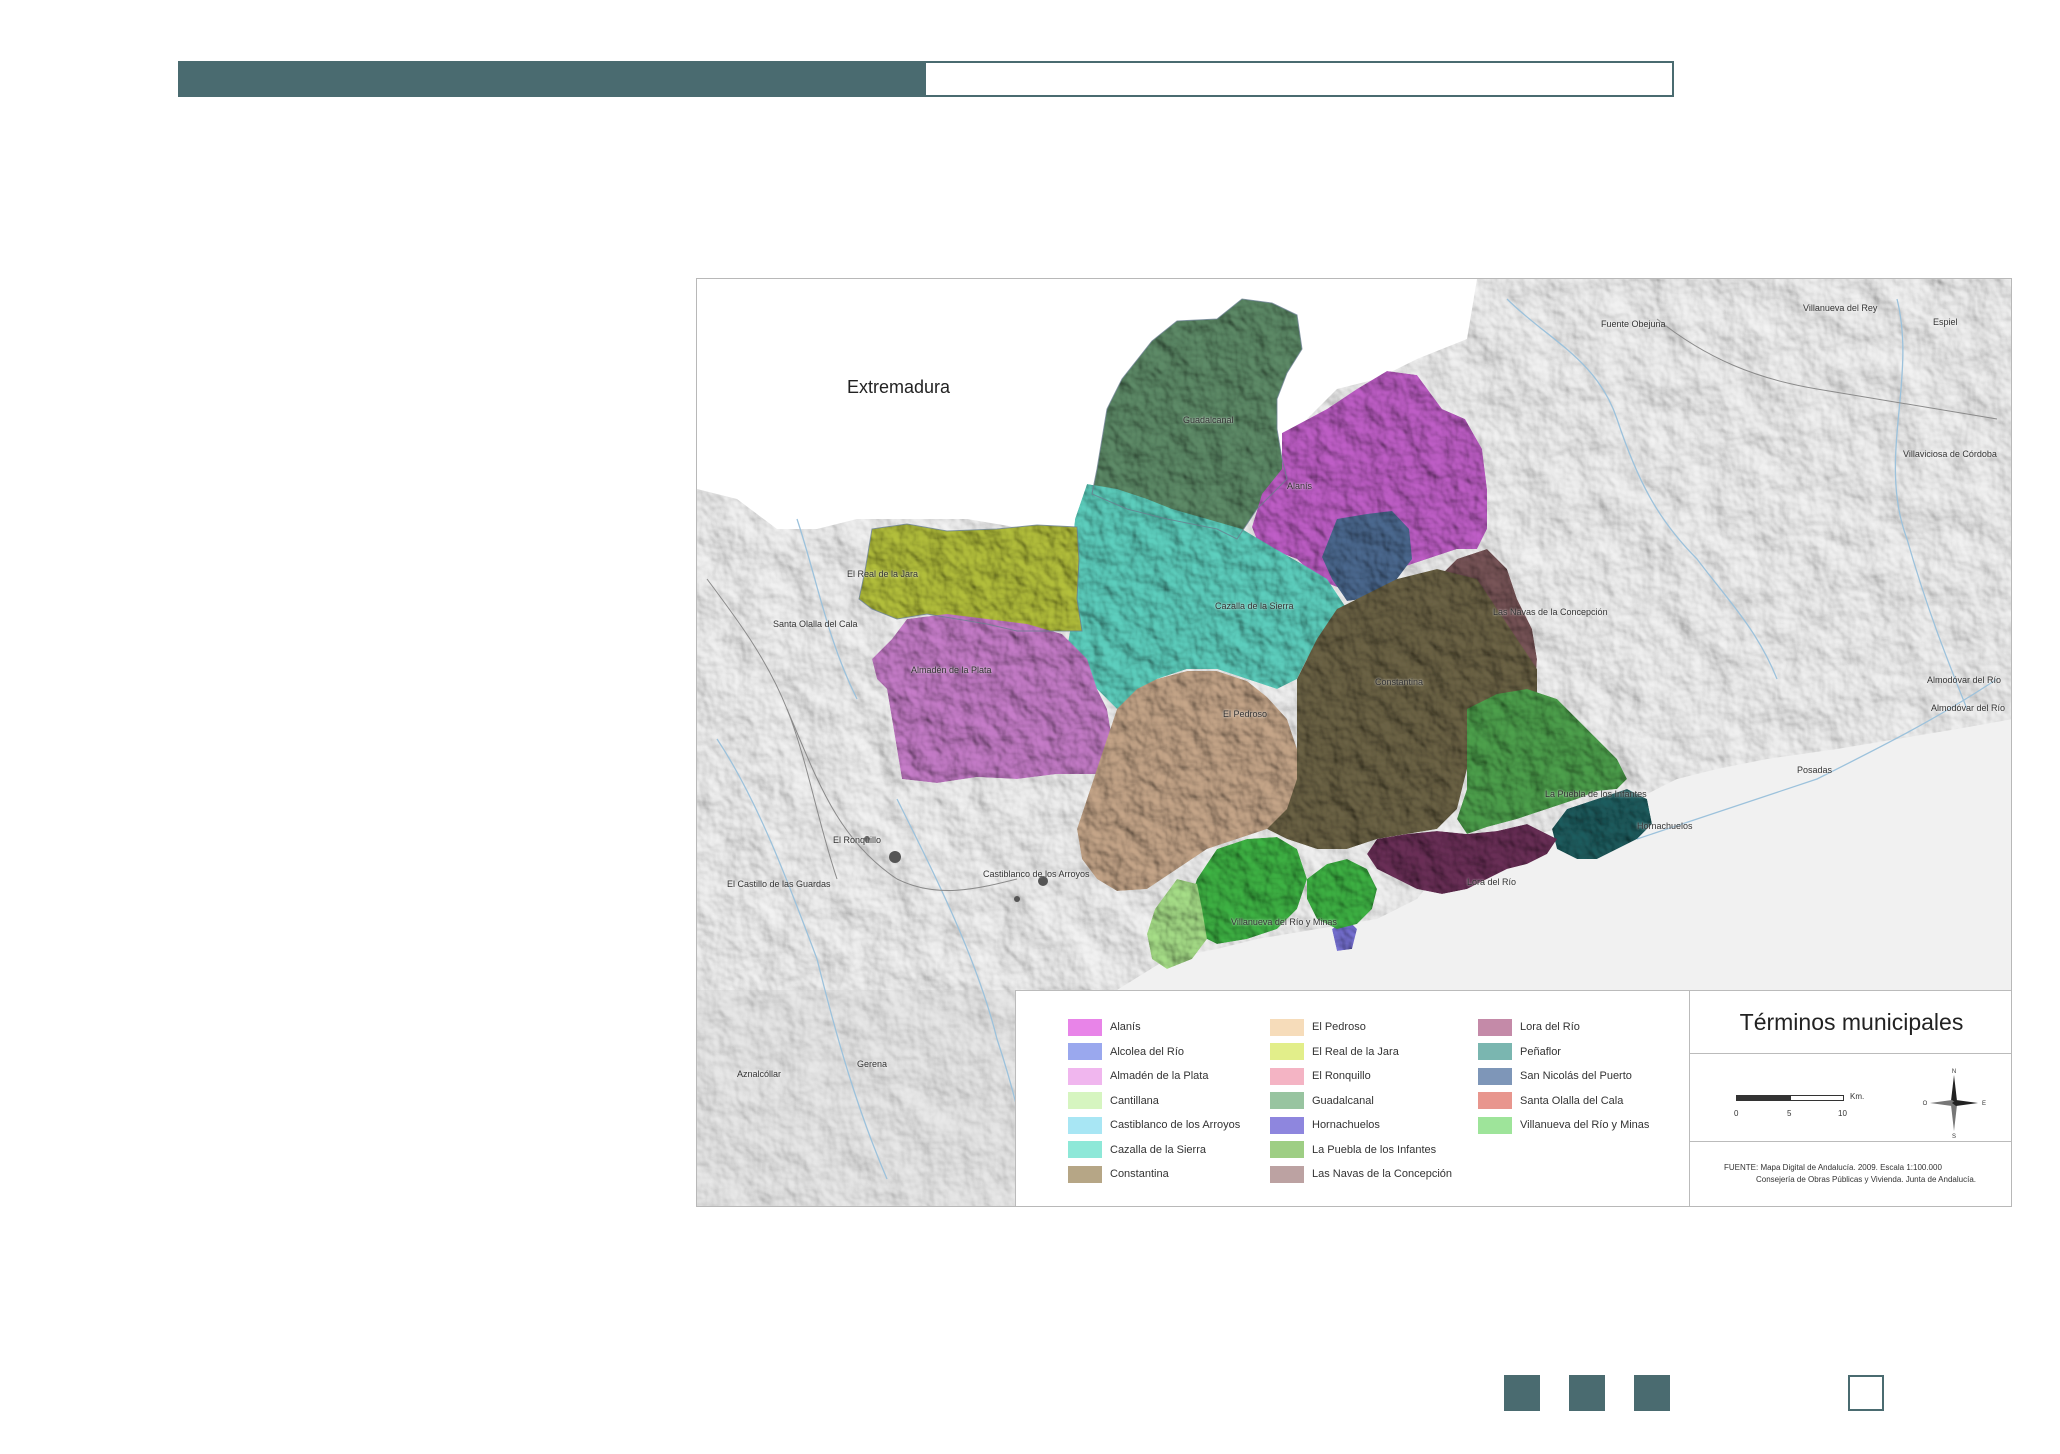 The image size is (2060, 1454). Describe the element at coordinates (1175, 1125) in the screenshot. I see `legend-label: Castiblanco de los Arroyos` at that location.